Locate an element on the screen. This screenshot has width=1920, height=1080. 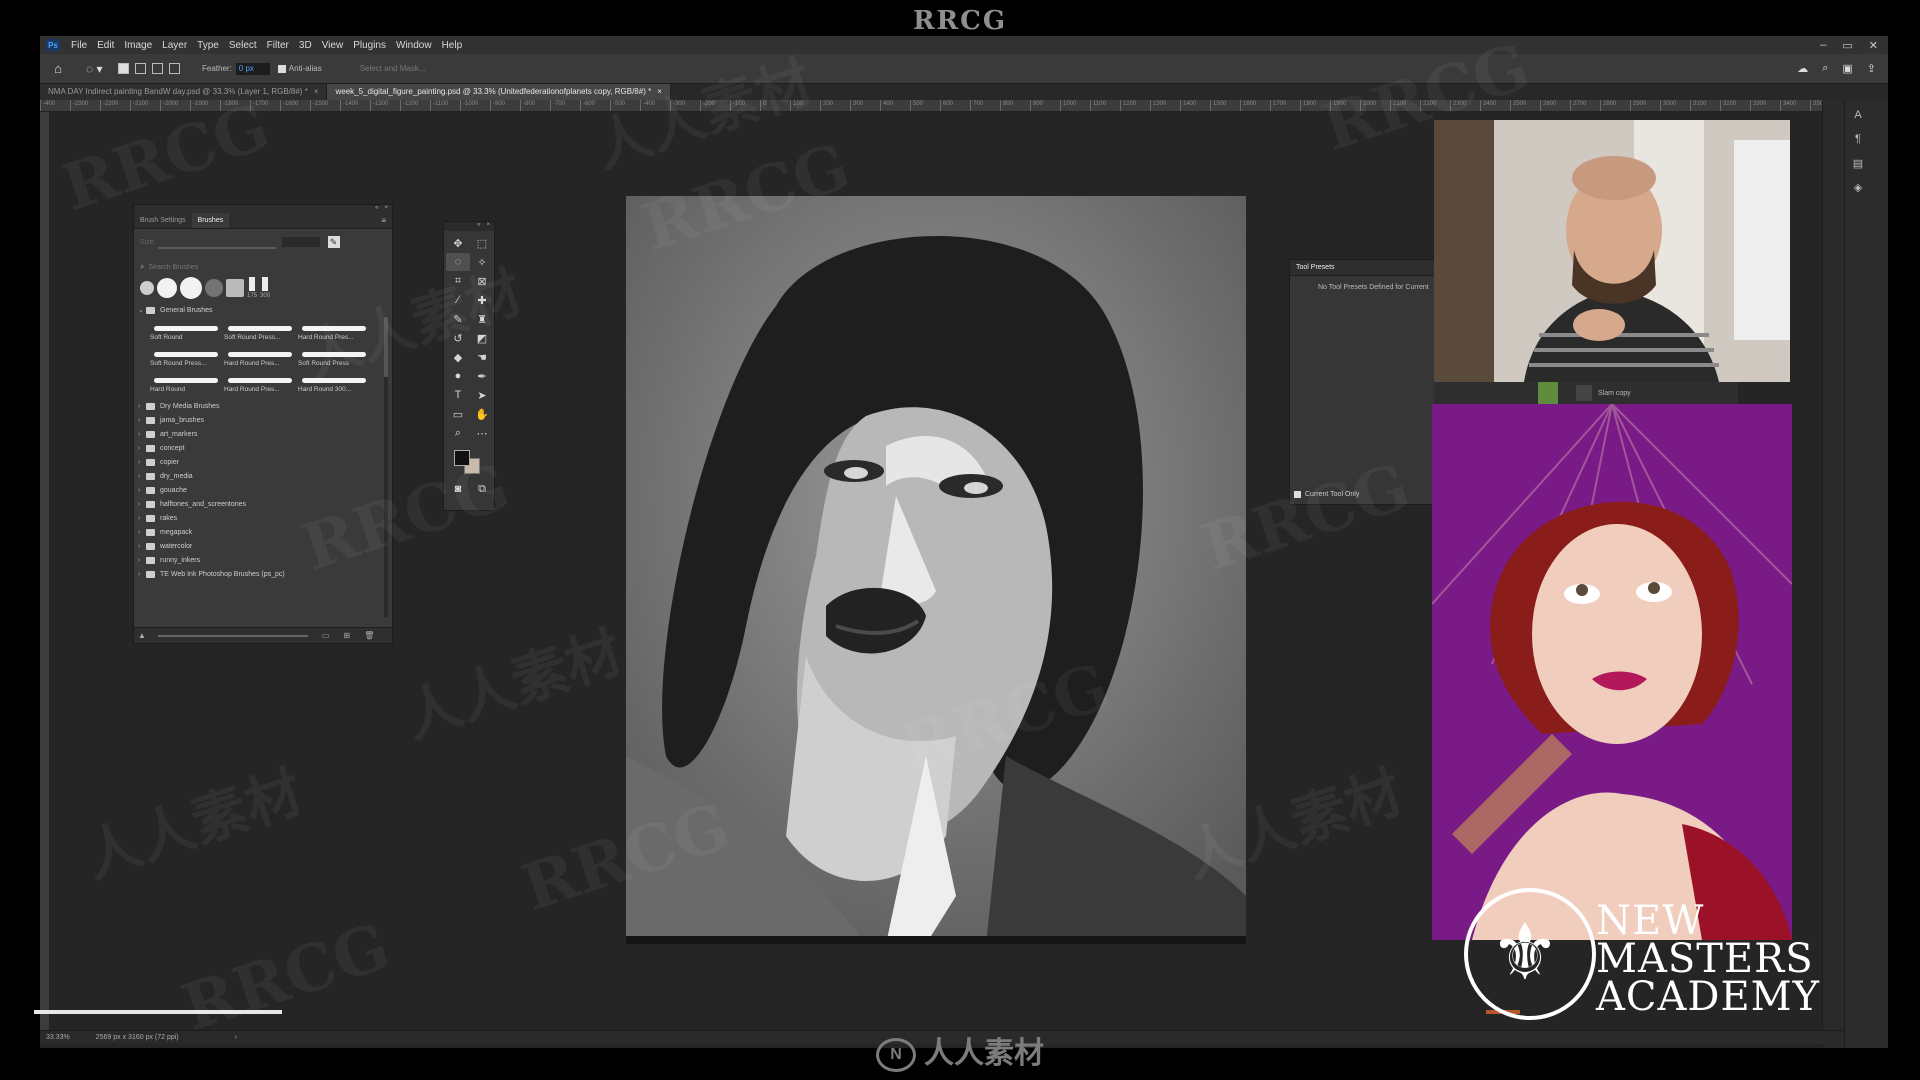
tab-brush-settings: Brush Settings is located at coordinates (163, 220).